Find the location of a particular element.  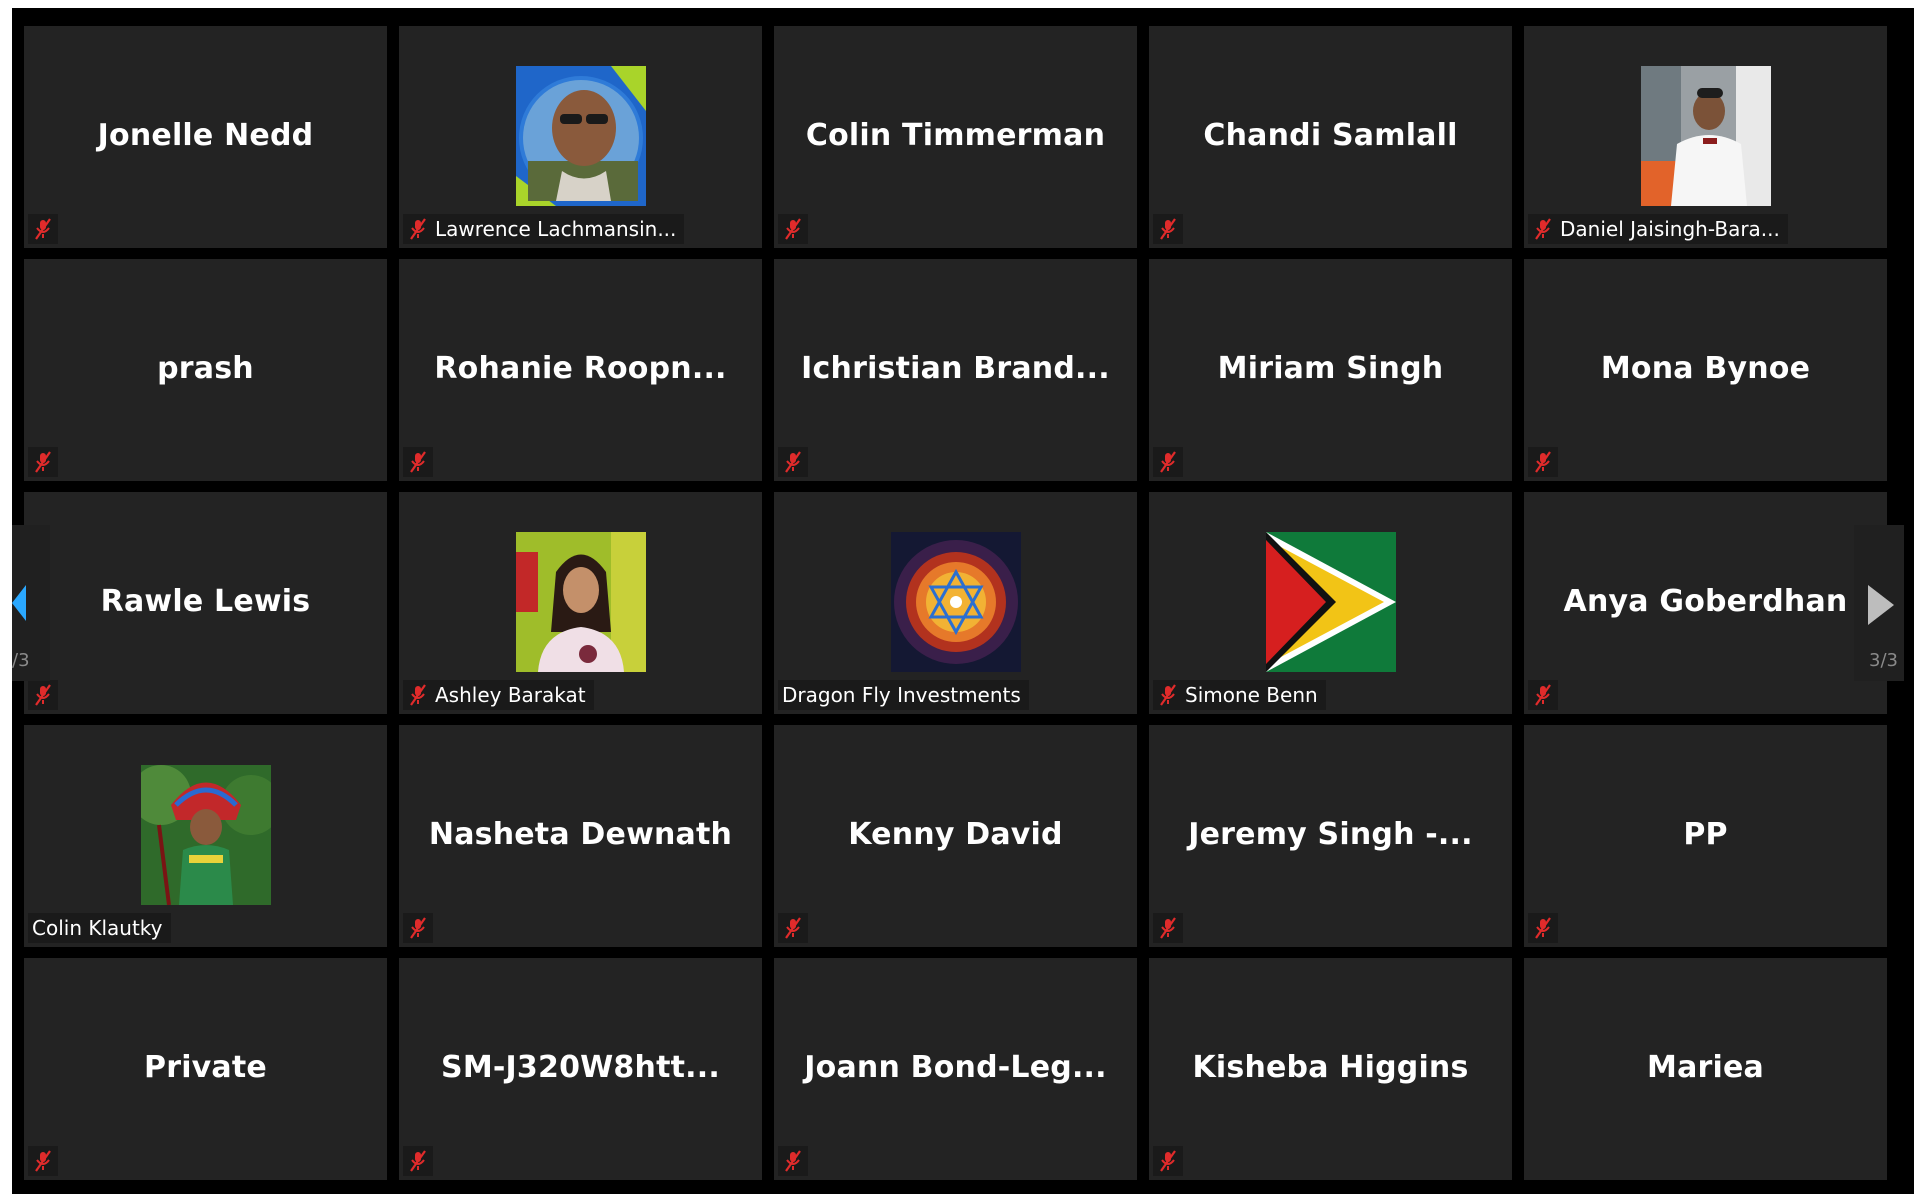

participant-tile: Anya Goberdhan is located at coordinates (1705, 603).